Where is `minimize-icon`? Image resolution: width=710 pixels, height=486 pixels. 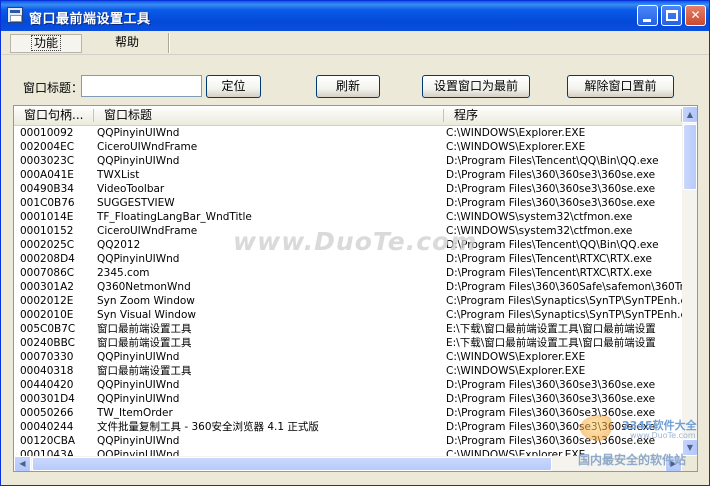 minimize-icon is located at coordinates (647, 20).